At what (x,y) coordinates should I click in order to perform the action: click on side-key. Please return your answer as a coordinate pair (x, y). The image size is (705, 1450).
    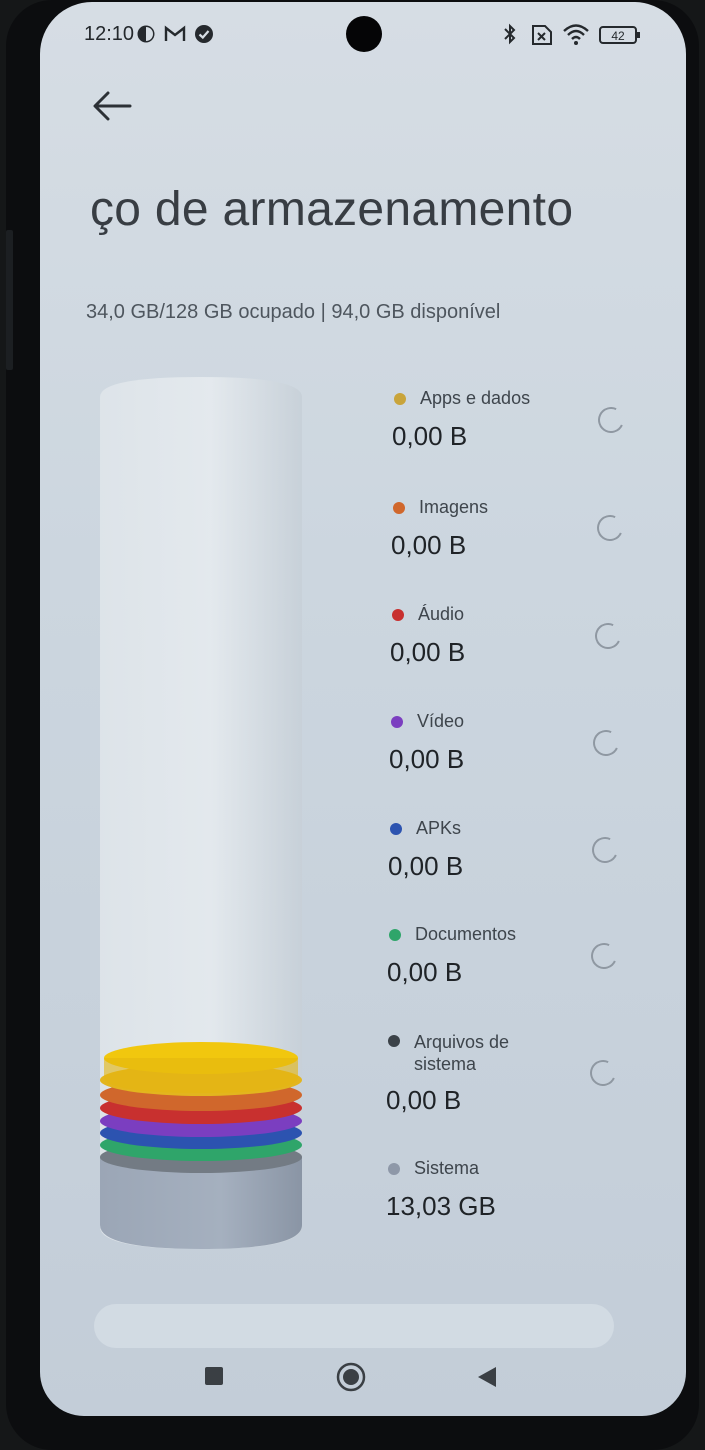
    Looking at the image, I should click on (9, 300).